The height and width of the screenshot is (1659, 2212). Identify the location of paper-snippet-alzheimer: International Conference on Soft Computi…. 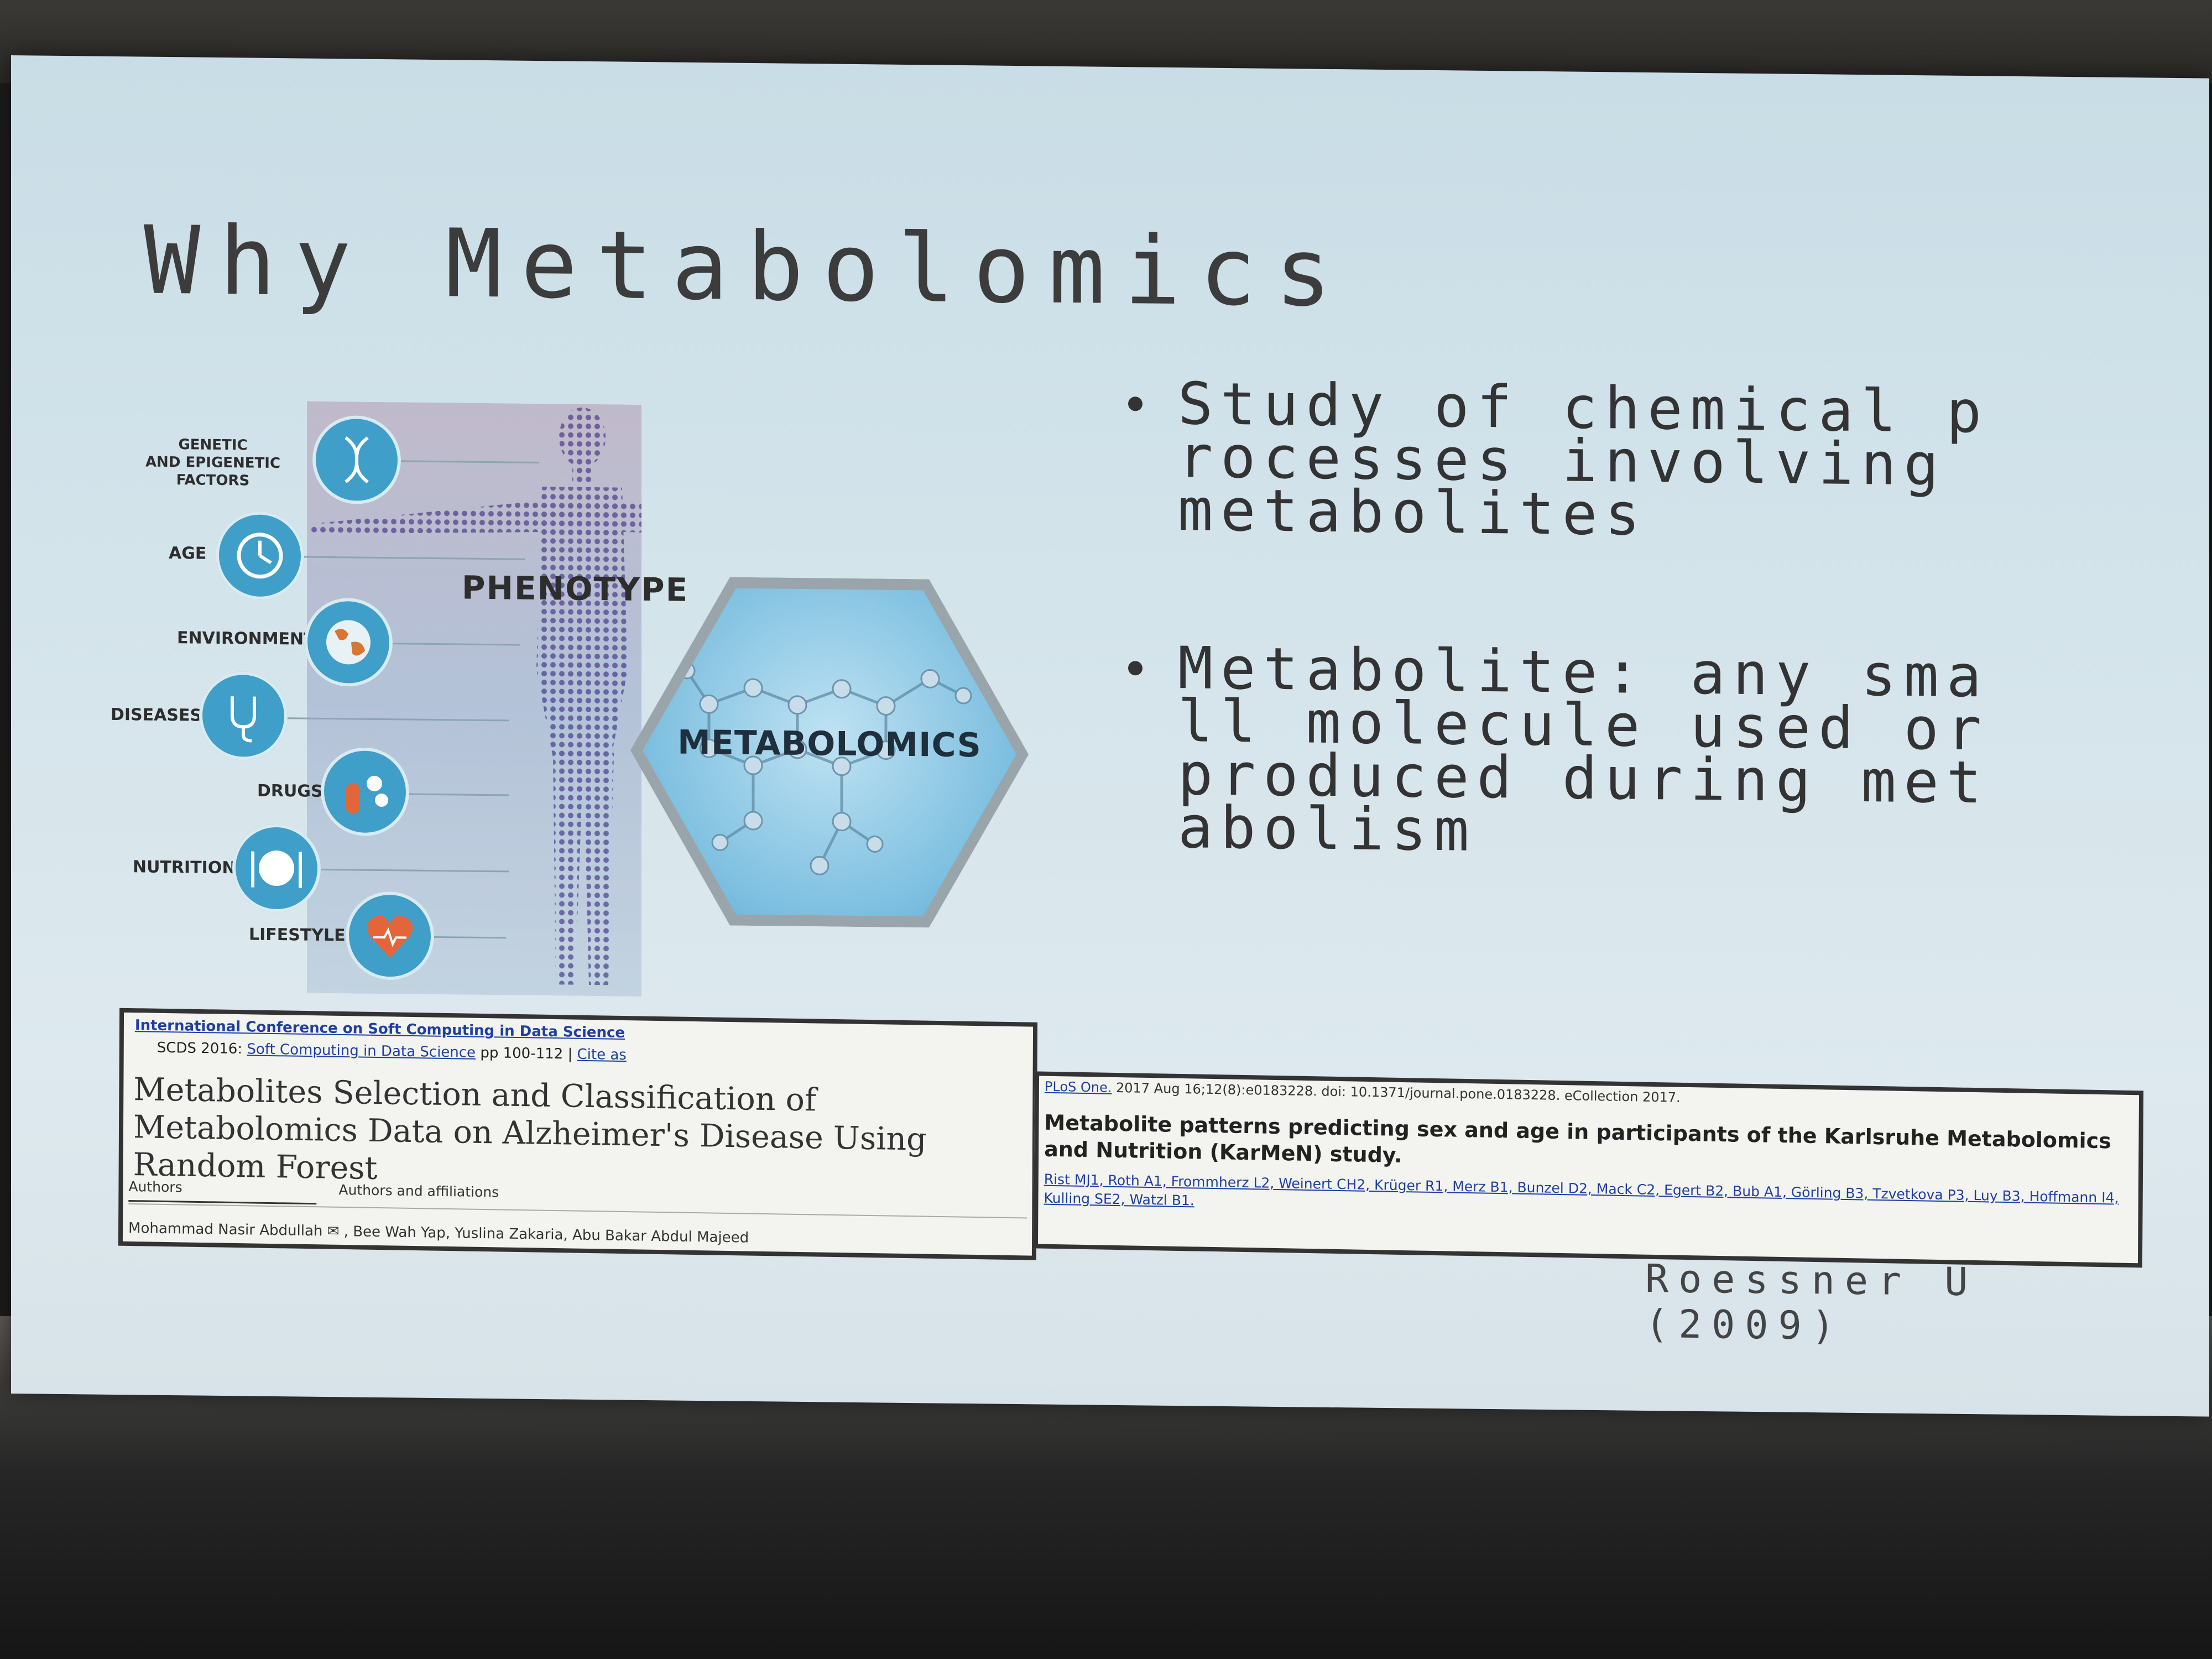
(578, 1134).